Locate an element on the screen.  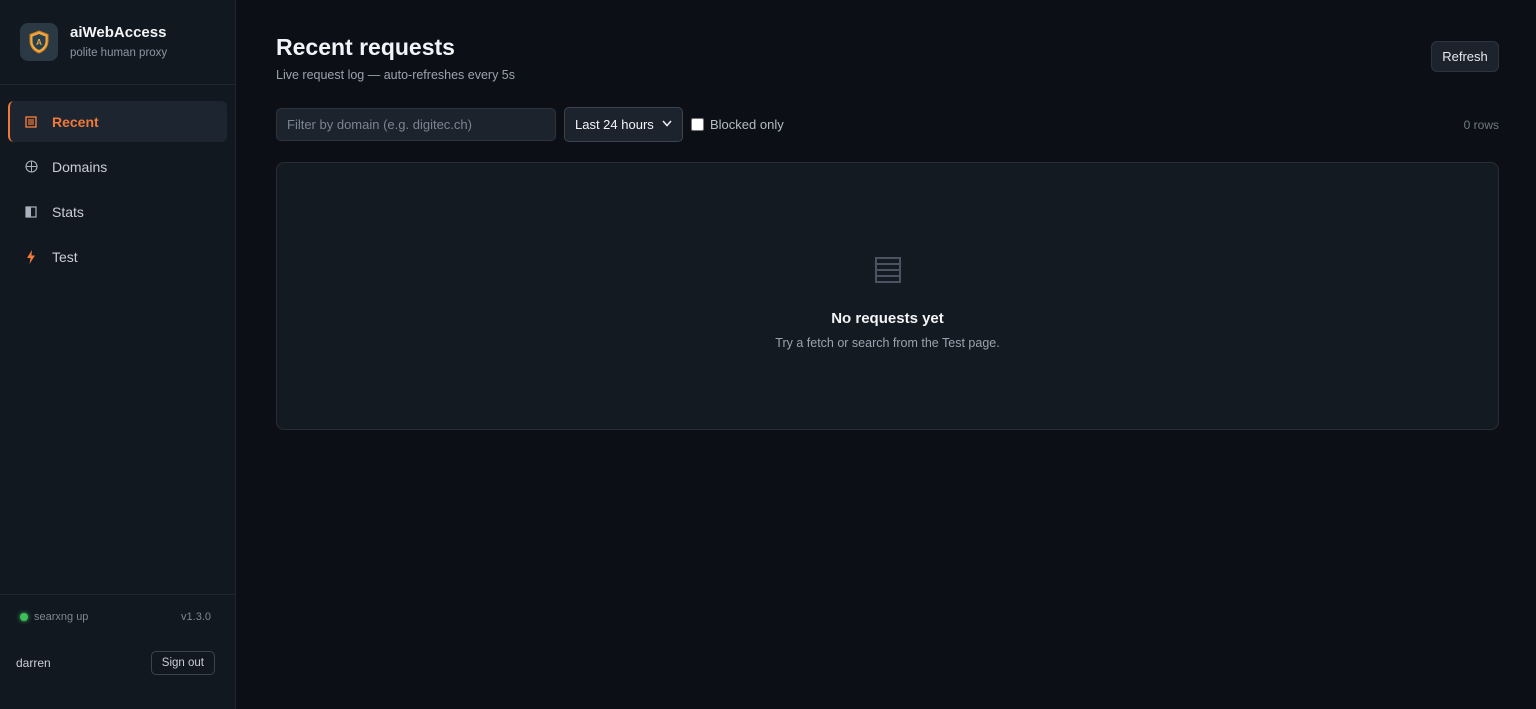
rows-count: 0 rows is located at coordinates (1481, 124).